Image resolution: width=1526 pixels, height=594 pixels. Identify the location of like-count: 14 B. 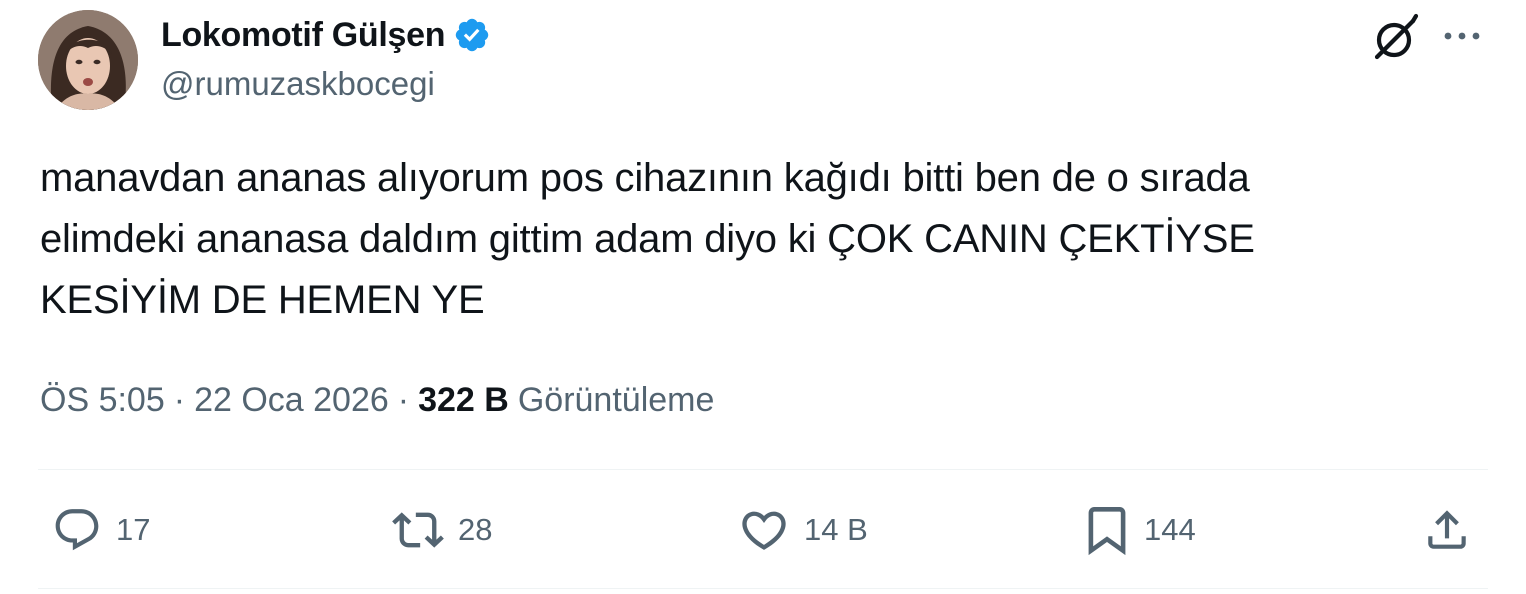
(836, 529).